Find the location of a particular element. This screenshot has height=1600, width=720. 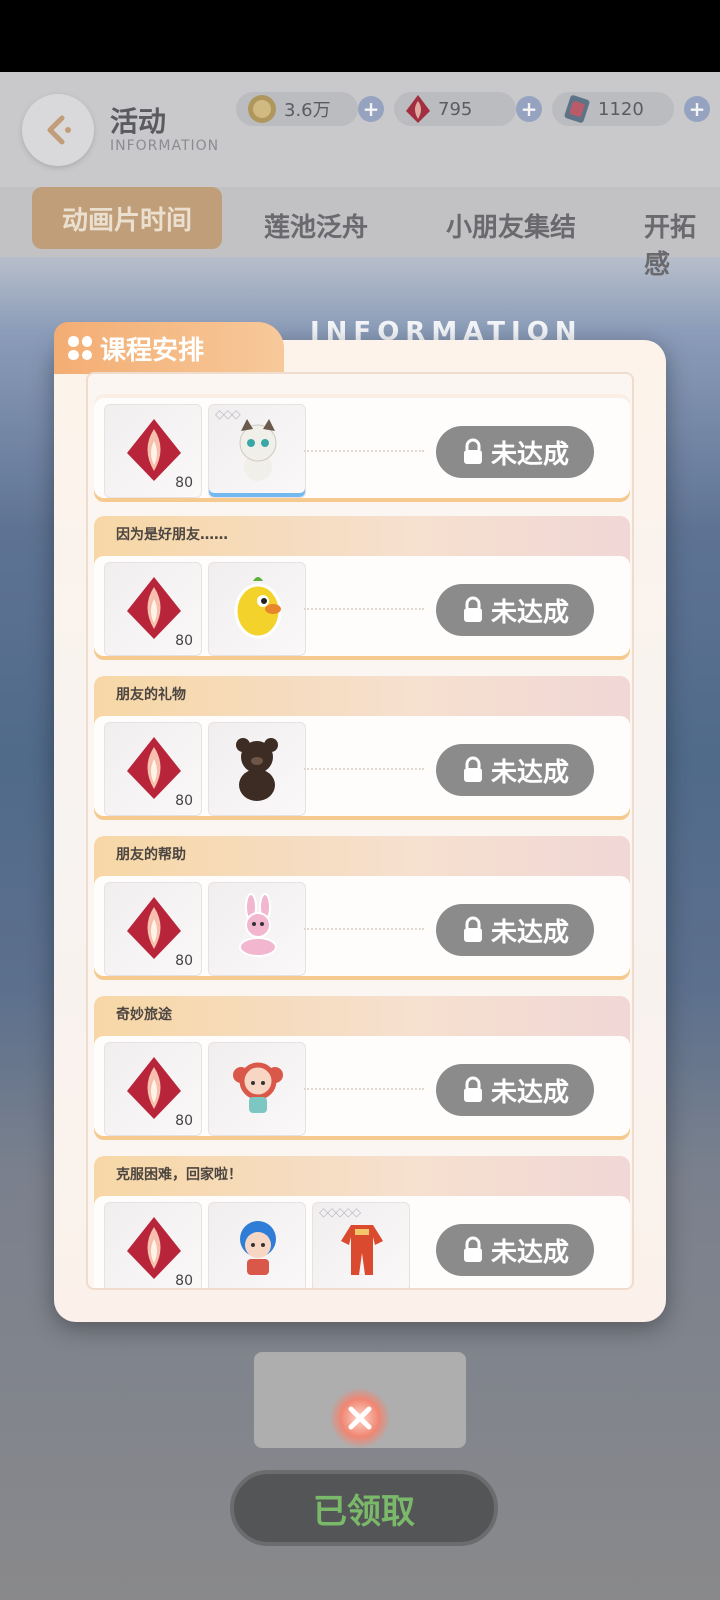

cat-toy-icon is located at coordinates (258, 450).